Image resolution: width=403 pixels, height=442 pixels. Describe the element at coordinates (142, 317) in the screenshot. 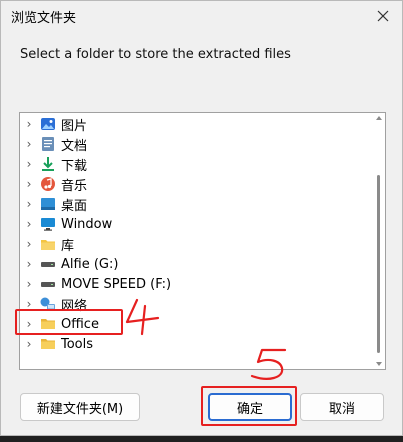

I see `annotation-step-4: 4` at that location.